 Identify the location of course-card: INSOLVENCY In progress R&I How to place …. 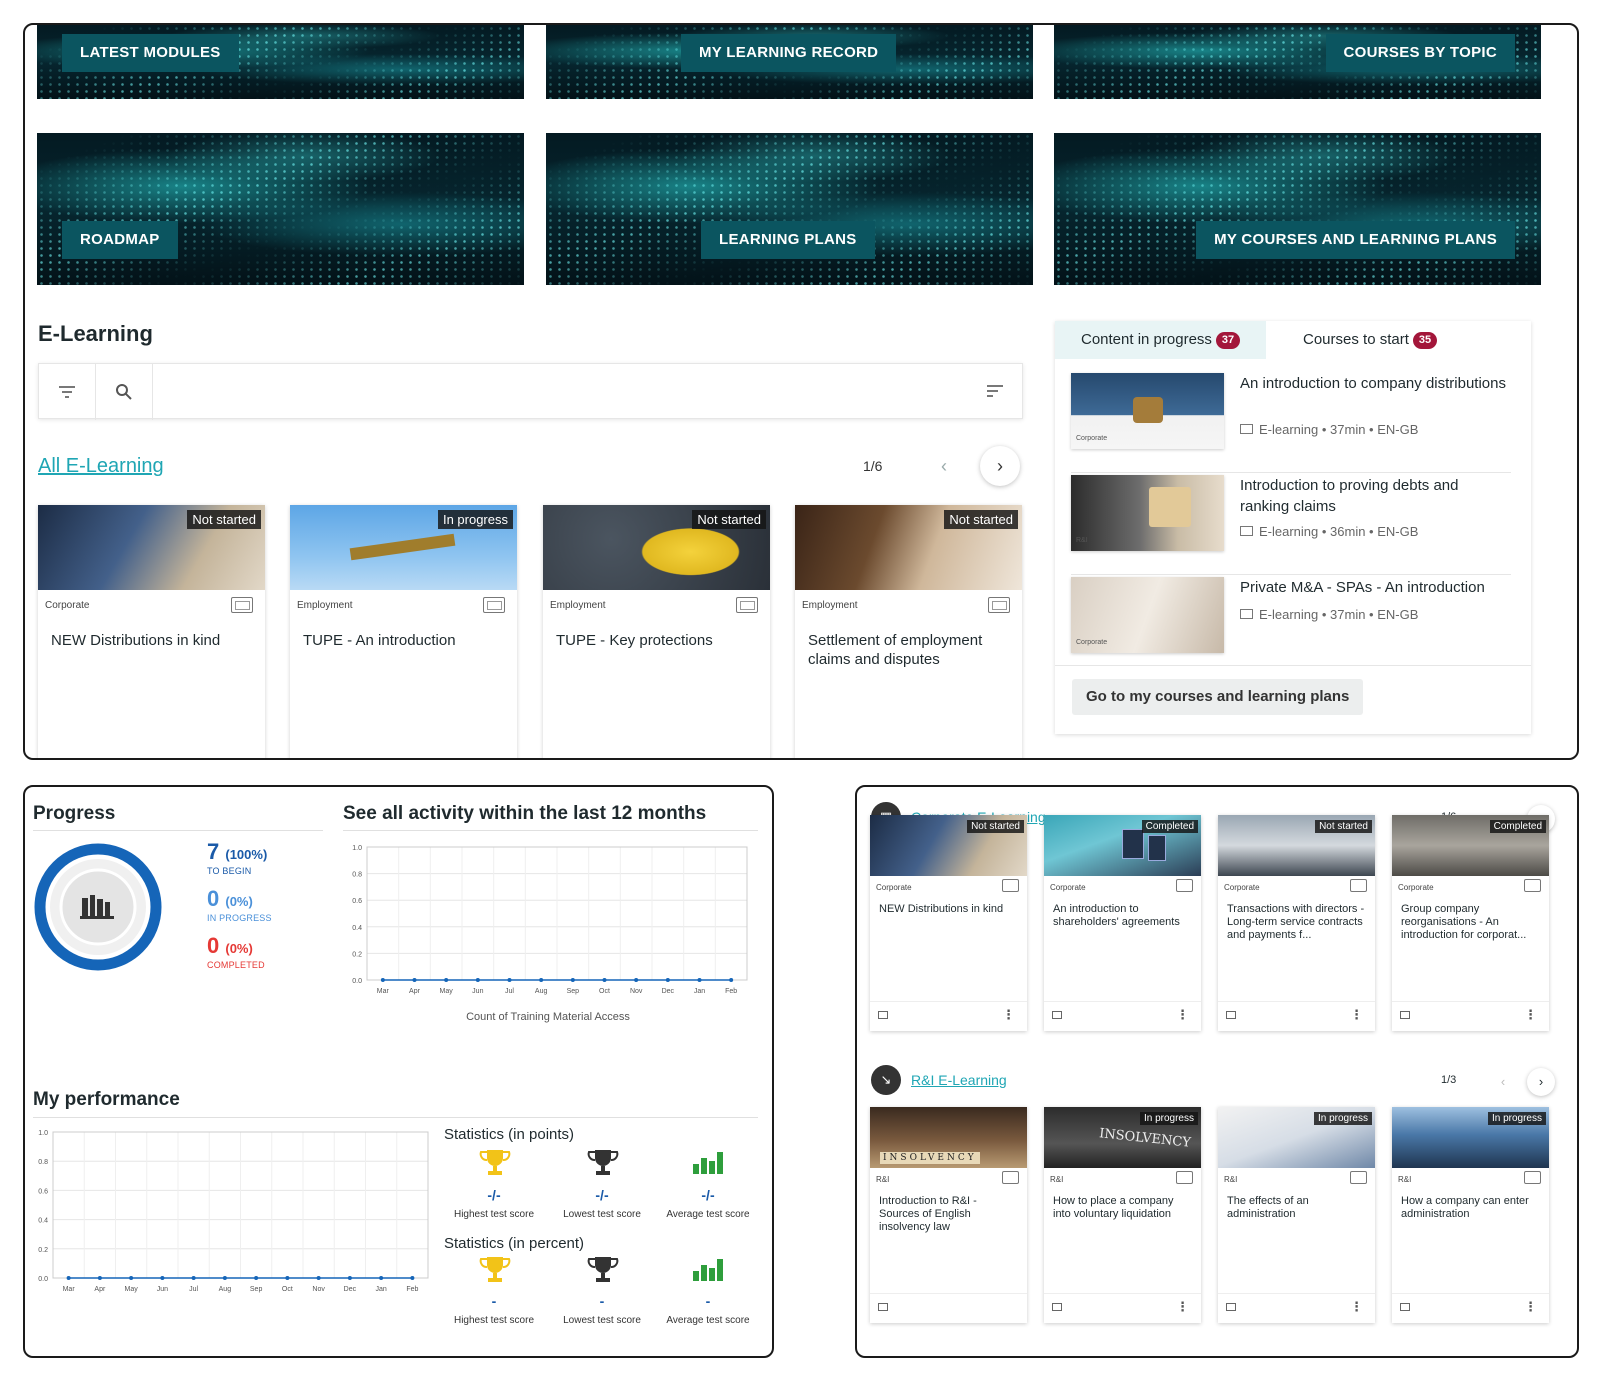
(1122, 1215).